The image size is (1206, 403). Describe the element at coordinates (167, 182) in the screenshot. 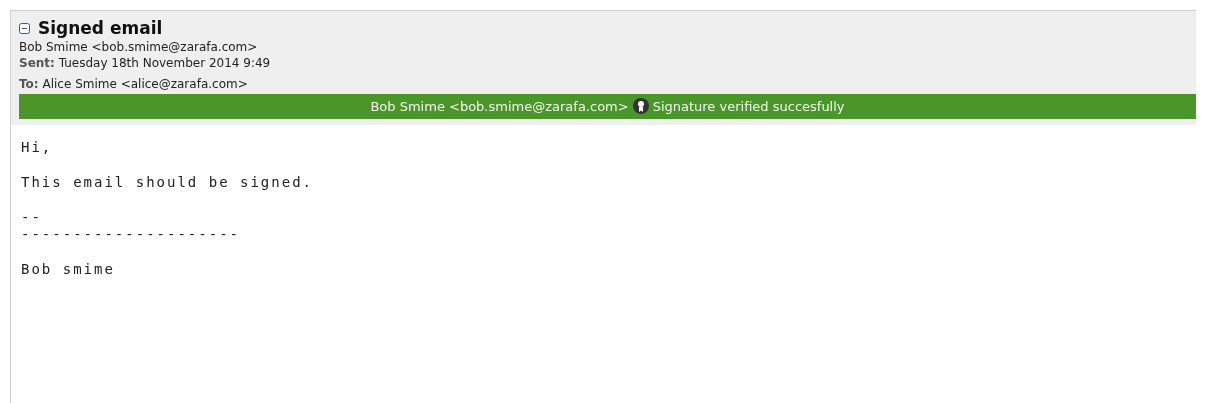

I see `body-text: This email should be signed.` at that location.